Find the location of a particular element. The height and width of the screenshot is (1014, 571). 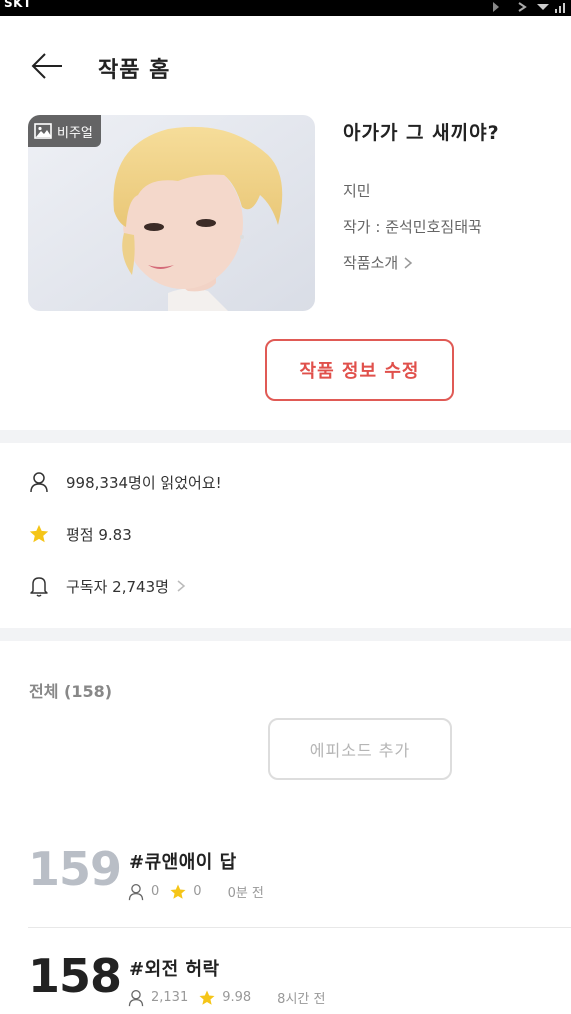

work-intro-link: 작품소개 is located at coordinates (378, 262).